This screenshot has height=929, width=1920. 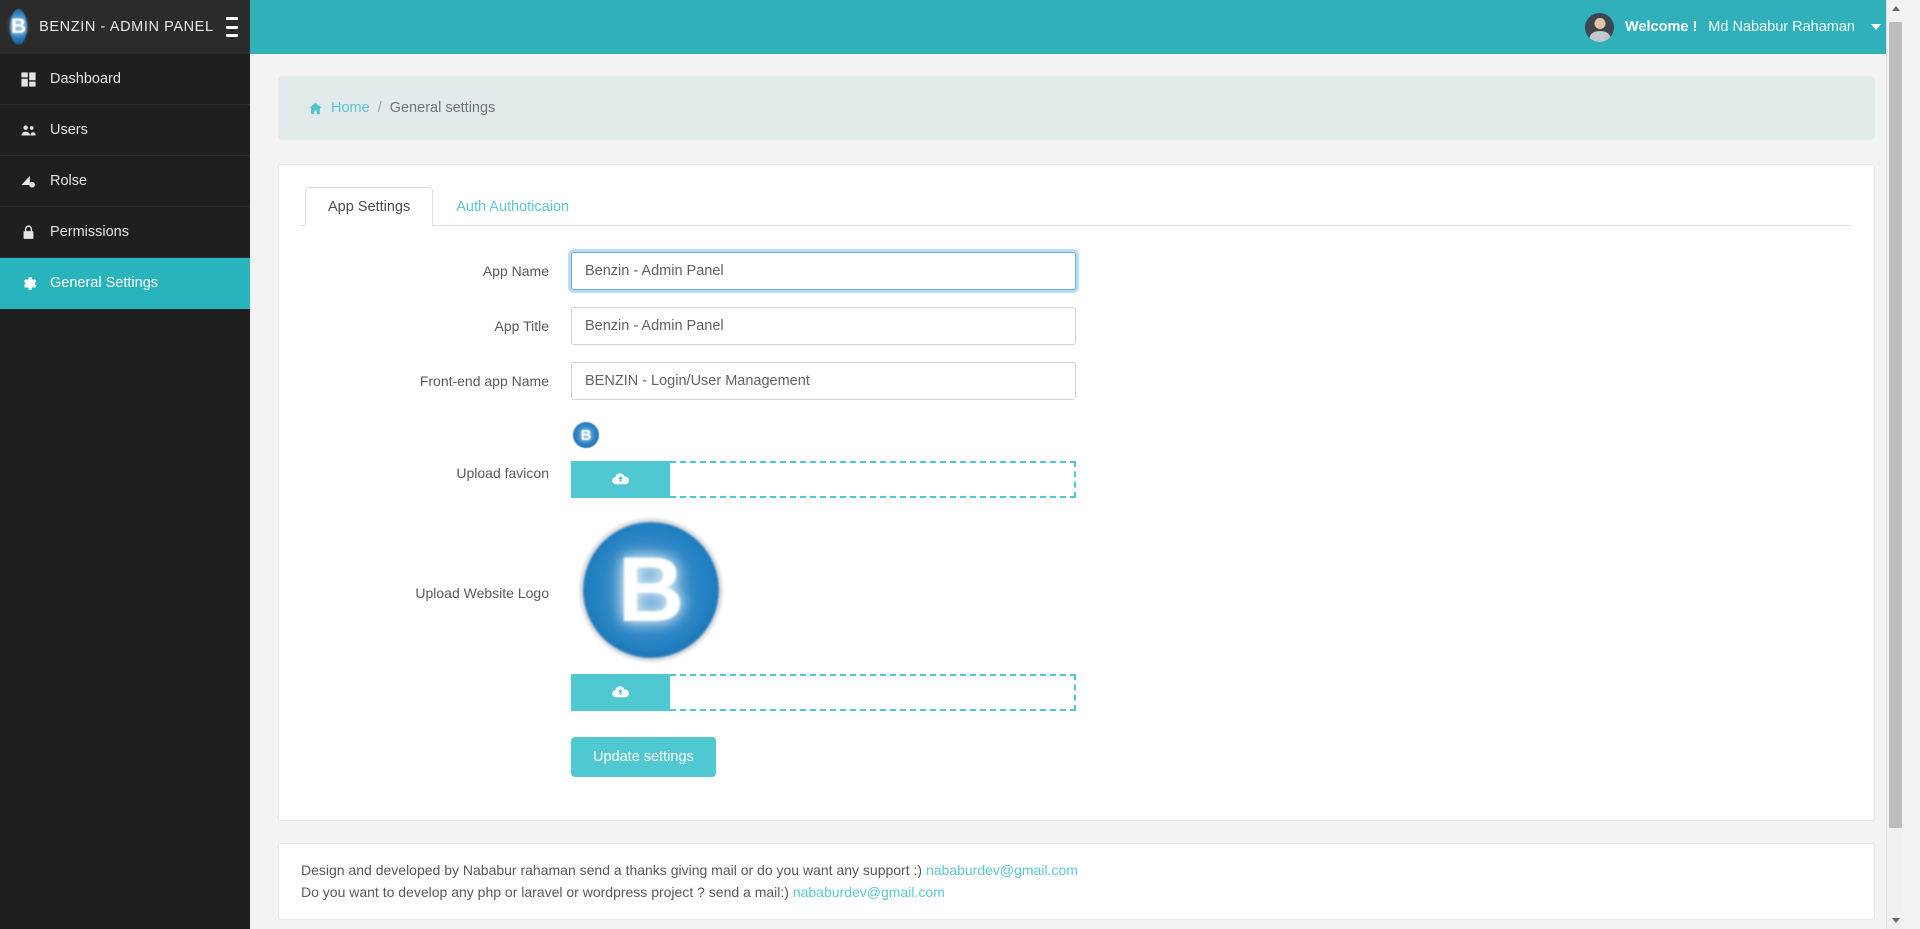 What do you see at coordinates (89, 232) in the screenshot?
I see `sidebar-item-label: Permissions` at bounding box center [89, 232].